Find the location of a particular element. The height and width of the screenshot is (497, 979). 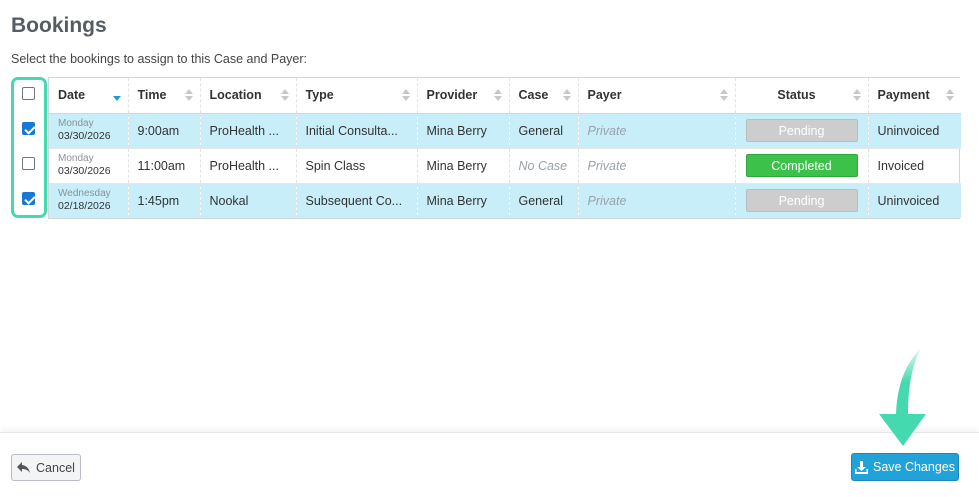

col-header-date: Date is located at coordinates (89, 96).